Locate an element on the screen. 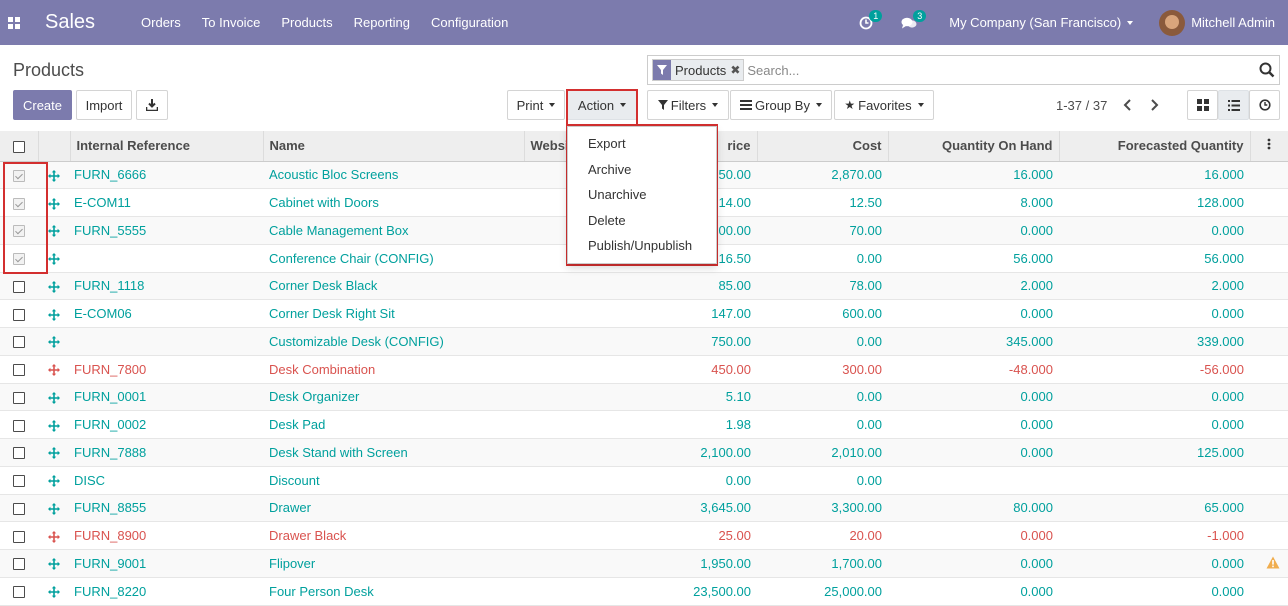 Image resolution: width=1288 pixels, height=606 pixels. close-icon: ✖ is located at coordinates (736, 70).